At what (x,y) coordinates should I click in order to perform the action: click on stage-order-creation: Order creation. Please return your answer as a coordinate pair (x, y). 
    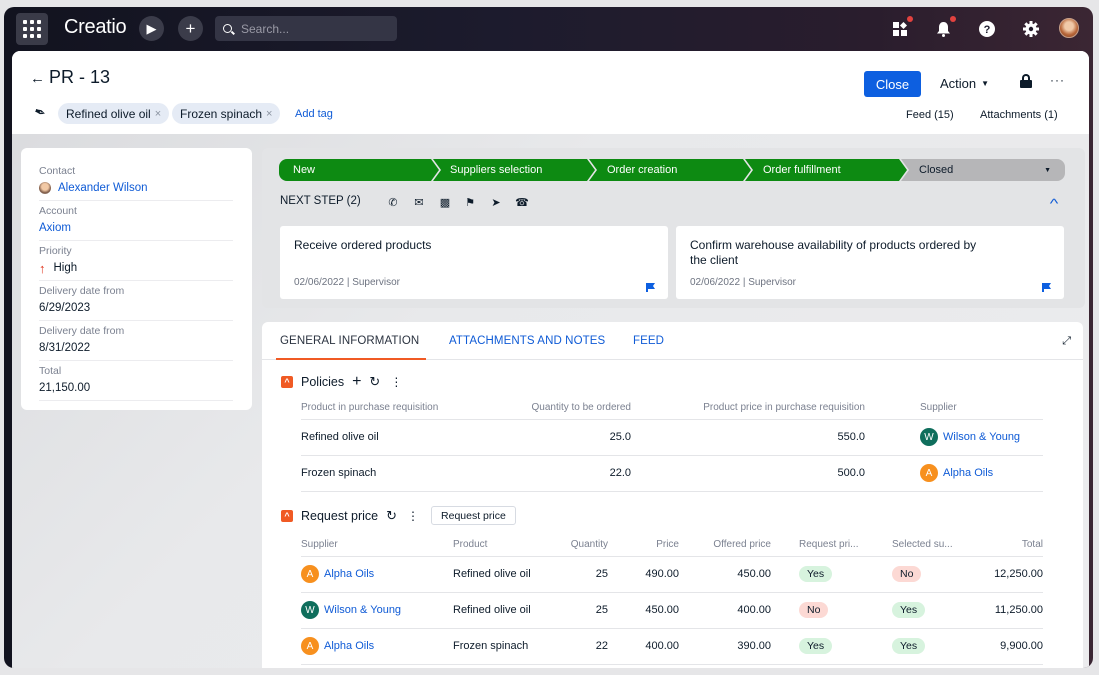
    Looking at the image, I should click on (670, 170).